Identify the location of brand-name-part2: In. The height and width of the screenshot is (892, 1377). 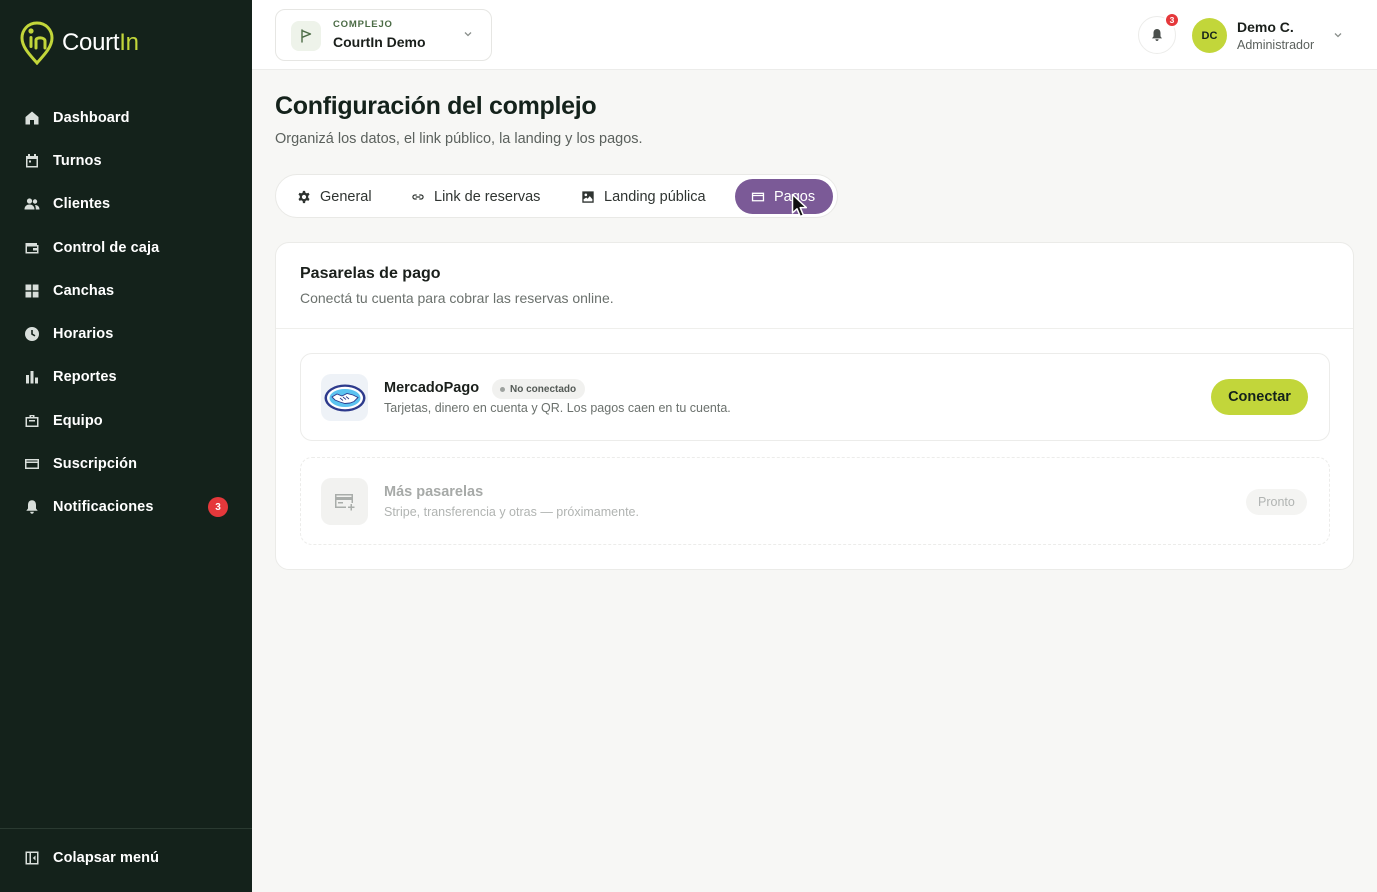
(129, 42).